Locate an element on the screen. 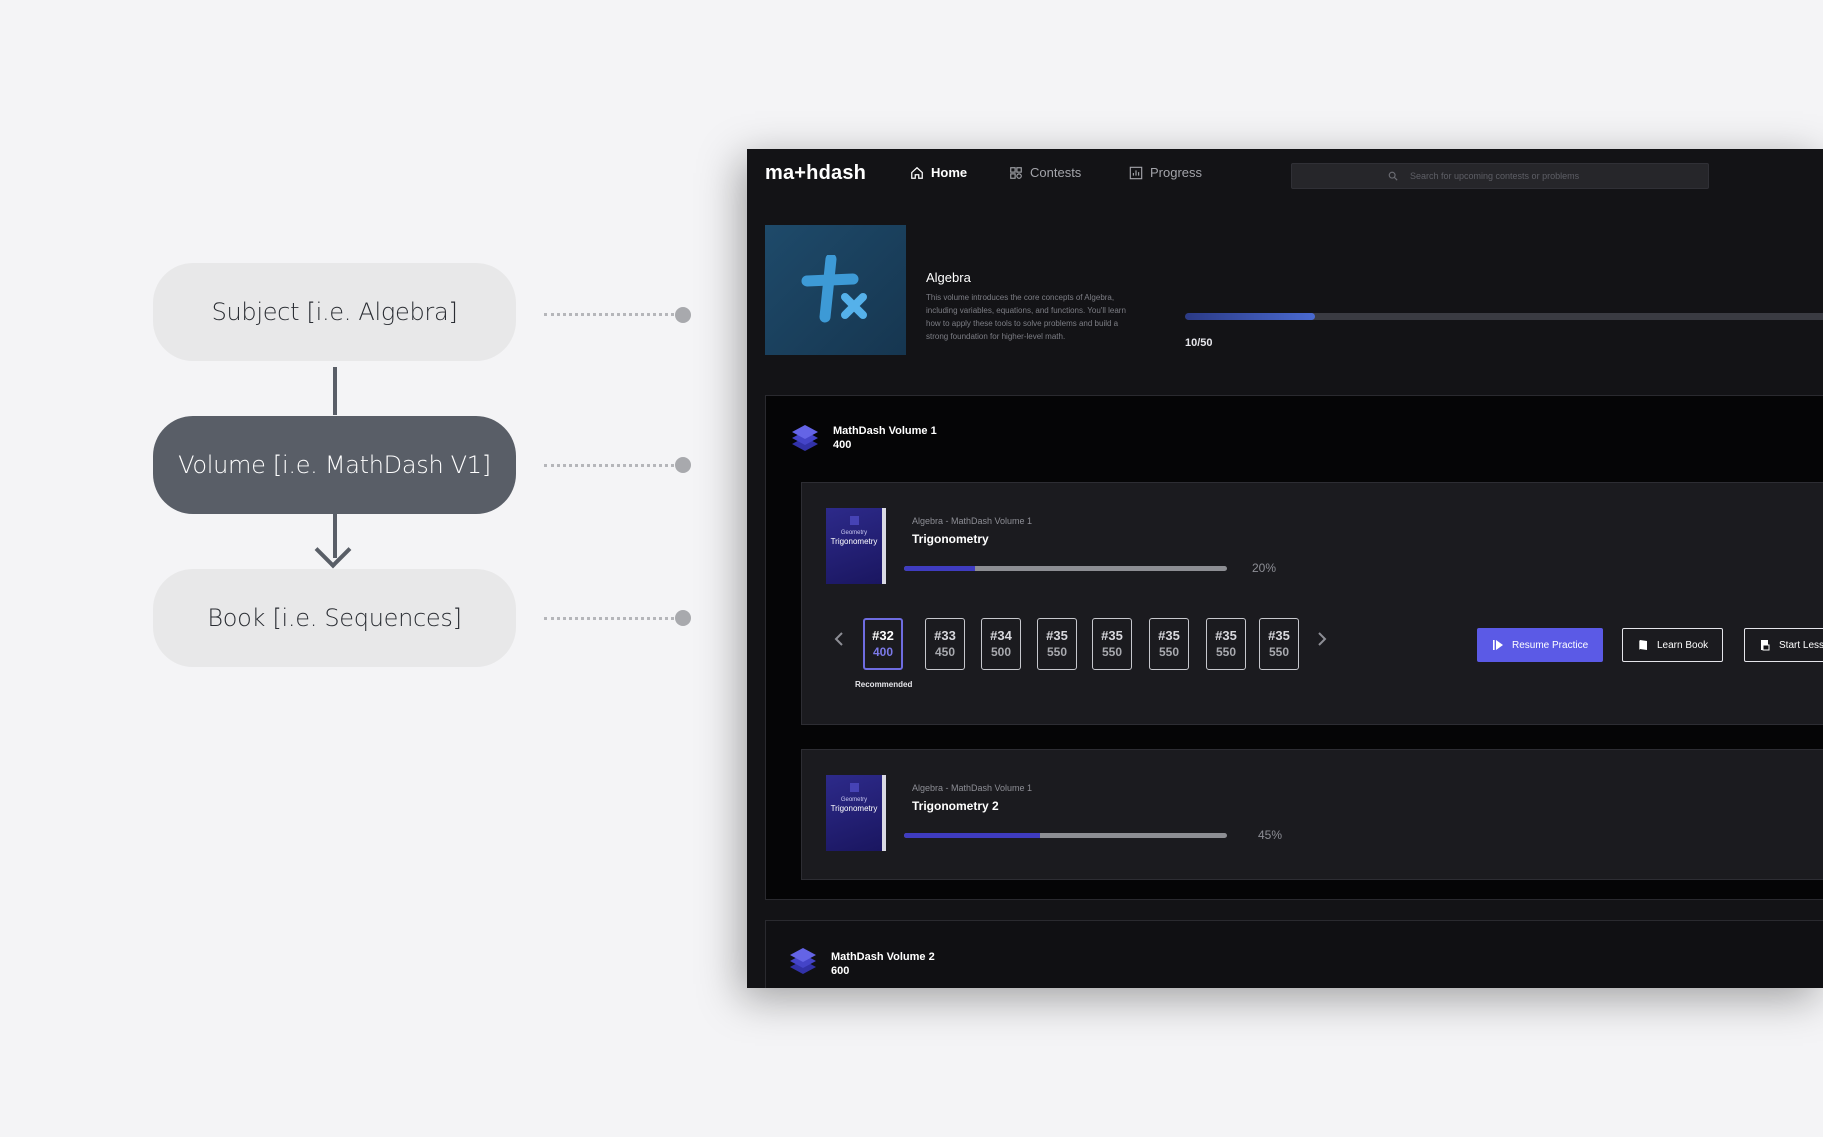  start-lesson-label: Start Less is located at coordinates (1801, 645).